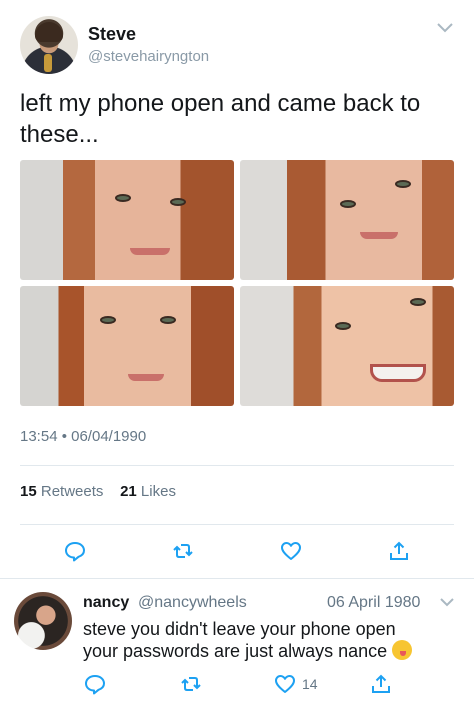 Image resolution: width=474 pixels, height=703 pixels. I want to click on likes-count: 21, so click(128, 491).